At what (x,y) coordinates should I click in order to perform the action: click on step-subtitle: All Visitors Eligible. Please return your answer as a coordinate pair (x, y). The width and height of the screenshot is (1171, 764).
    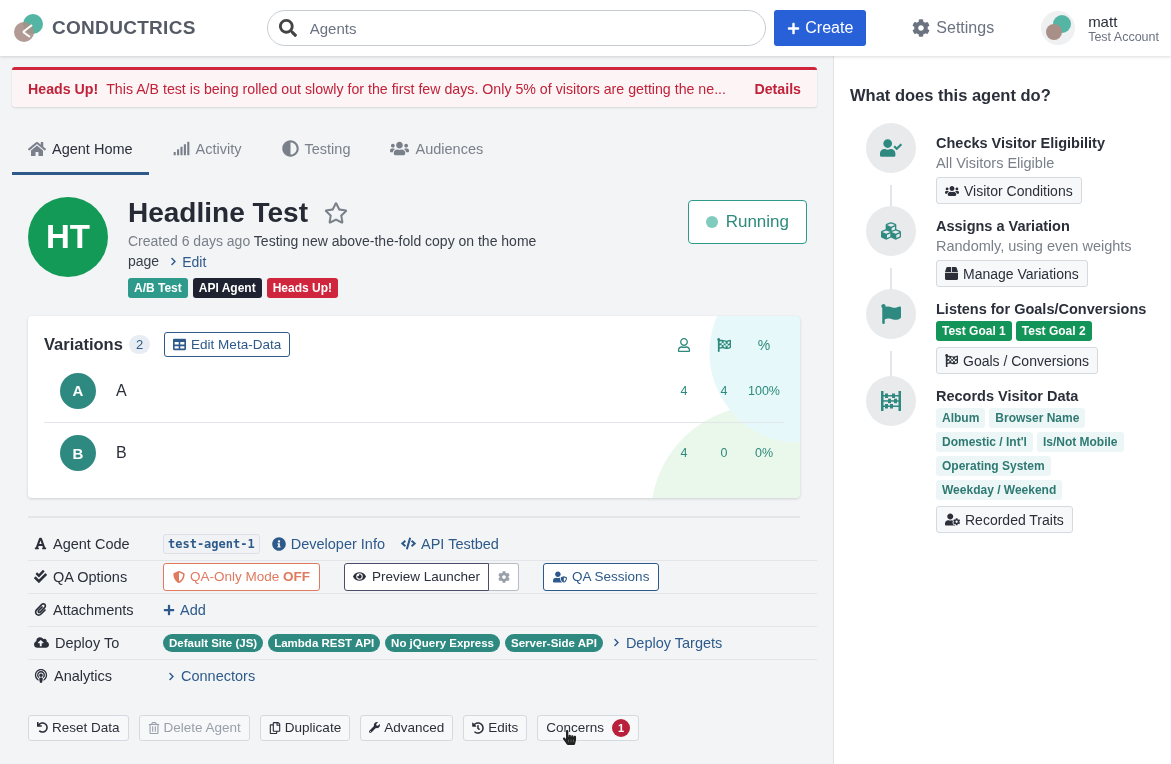
    Looking at the image, I should click on (995, 163).